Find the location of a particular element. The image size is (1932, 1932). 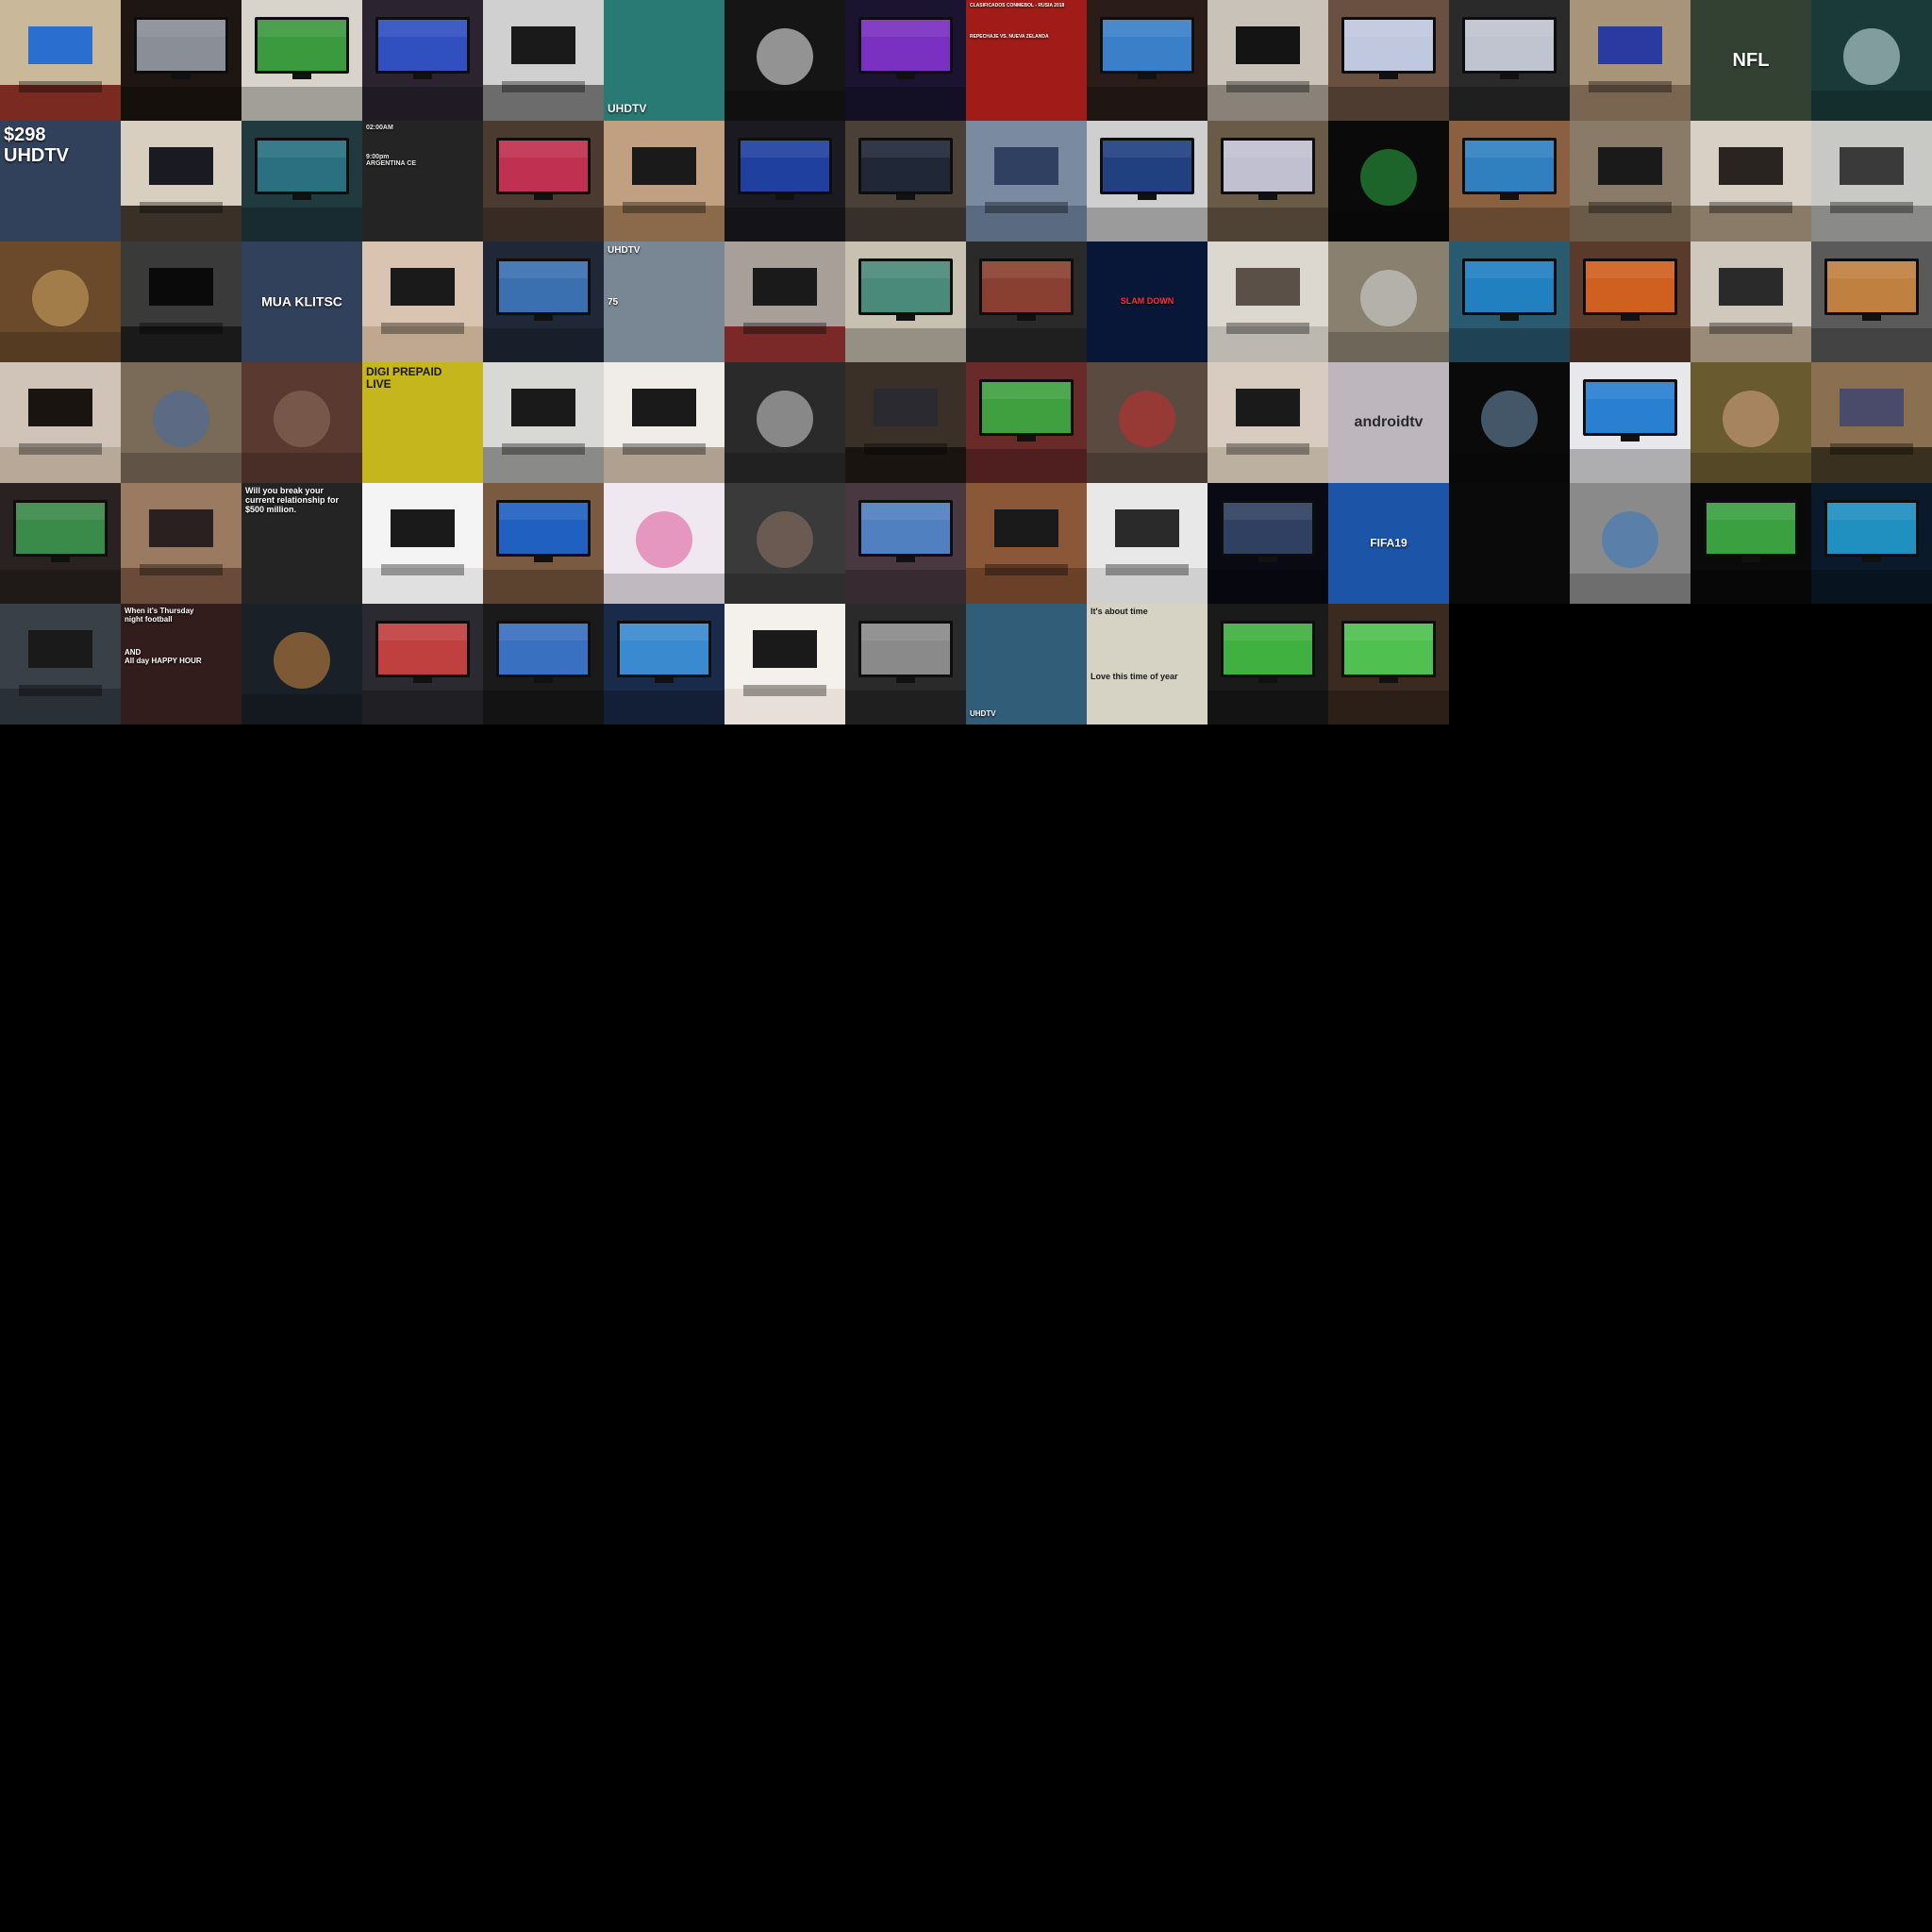

tile-modern-lounge is located at coordinates (1871, 182).